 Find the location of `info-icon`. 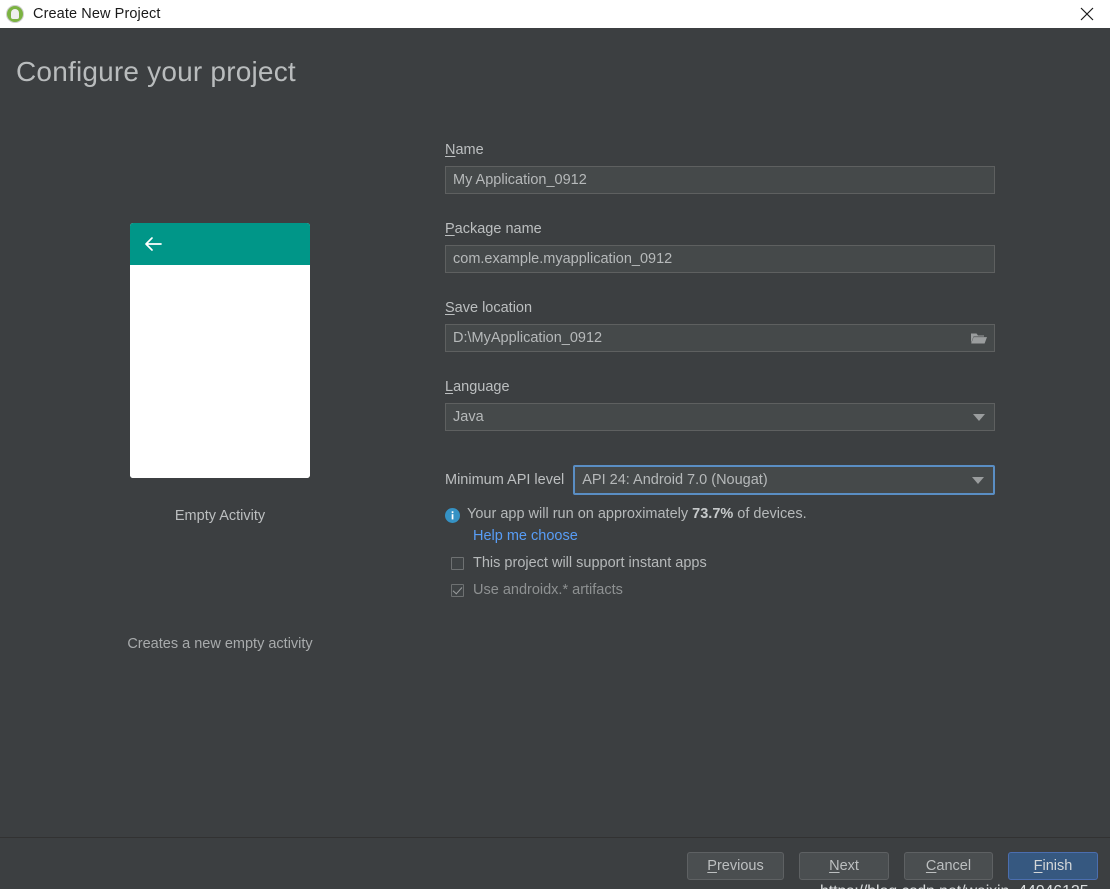

info-icon is located at coordinates (452, 515).